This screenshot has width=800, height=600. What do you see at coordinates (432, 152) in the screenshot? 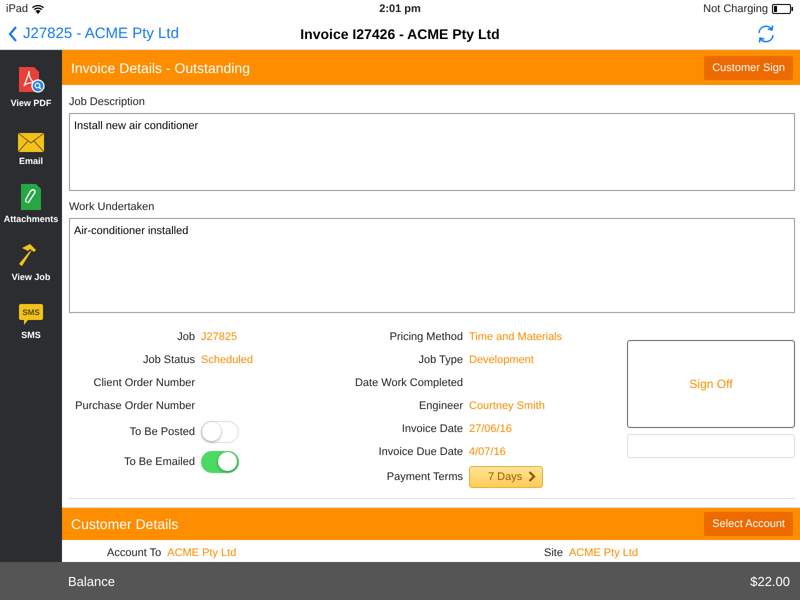
I see `text-area: Install new air conditioner` at bounding box center [432, 152].